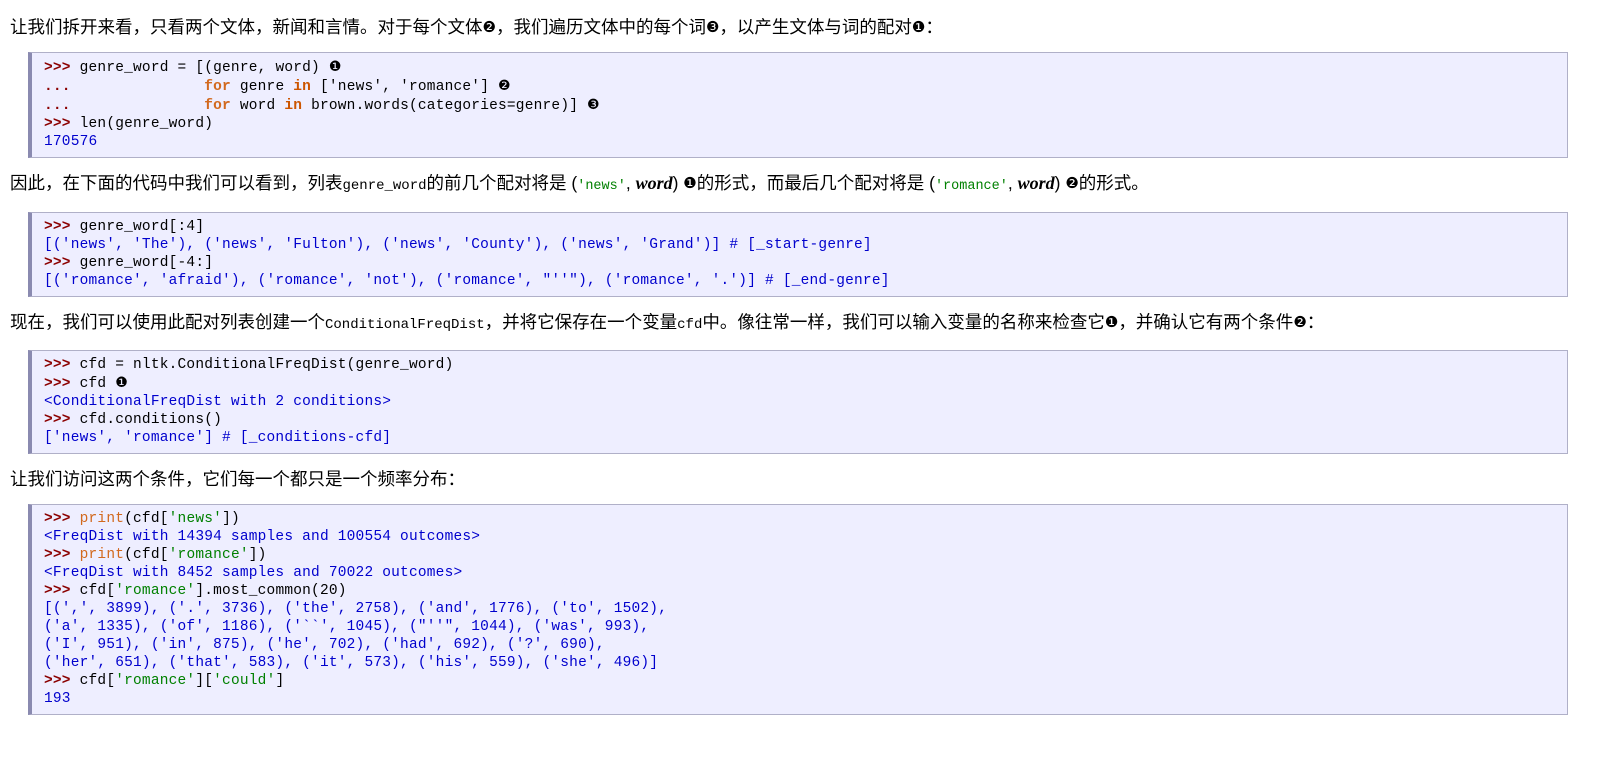  What do you see at coordinates (690, 325) in the screenshot?
I see `p3-inline-code-cfd-var: cfd` at bounding box center [690, 325].